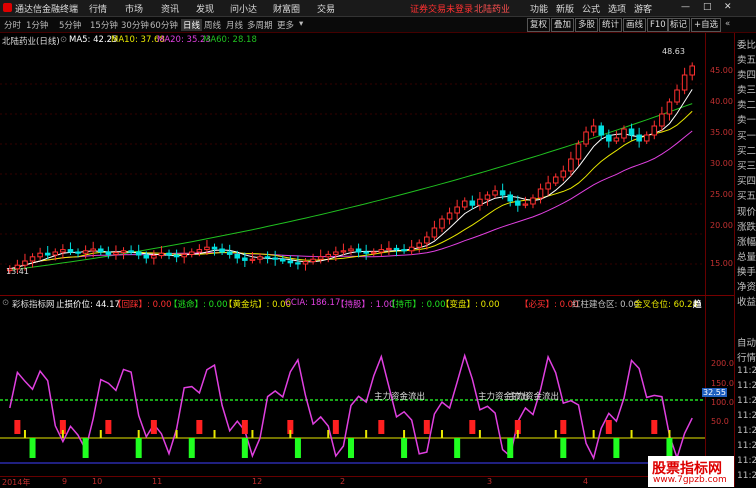  Describe the element at coordinates (658, 25) in the screenshot. I see `f10-button: F10` at that location.